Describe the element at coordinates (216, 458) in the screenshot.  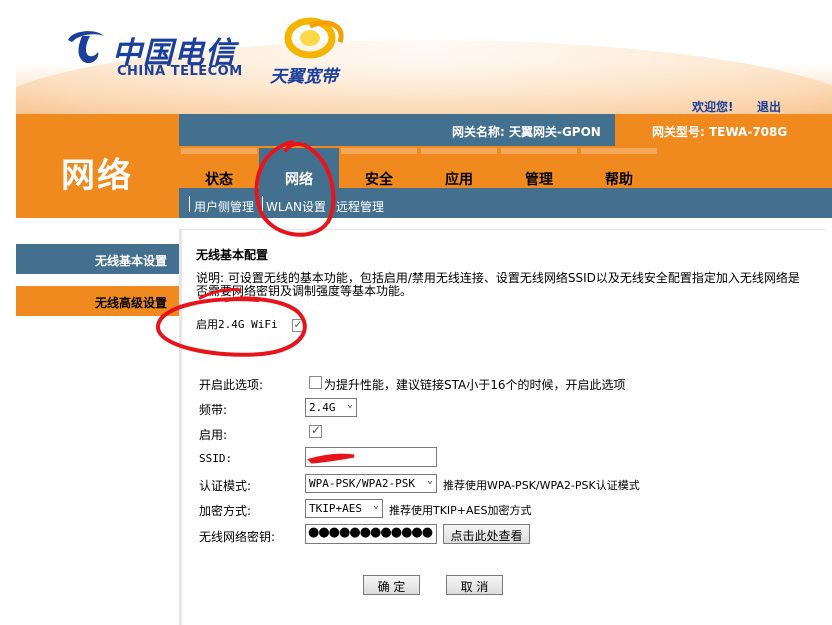
I see `ssid-label: SSID:` at that location.